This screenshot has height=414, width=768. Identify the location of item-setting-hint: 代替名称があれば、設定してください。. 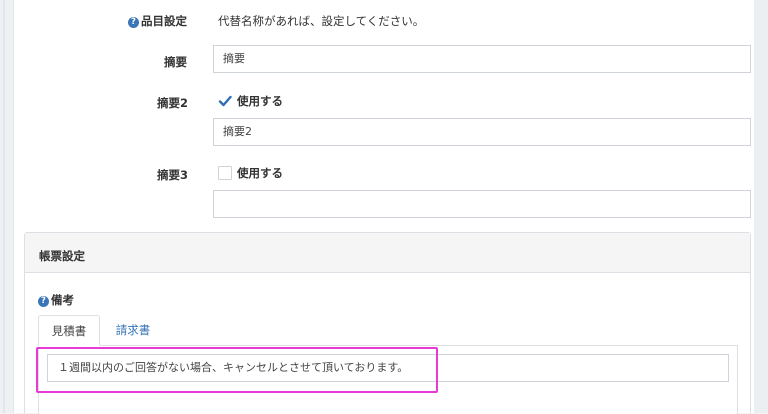
(321, 21).